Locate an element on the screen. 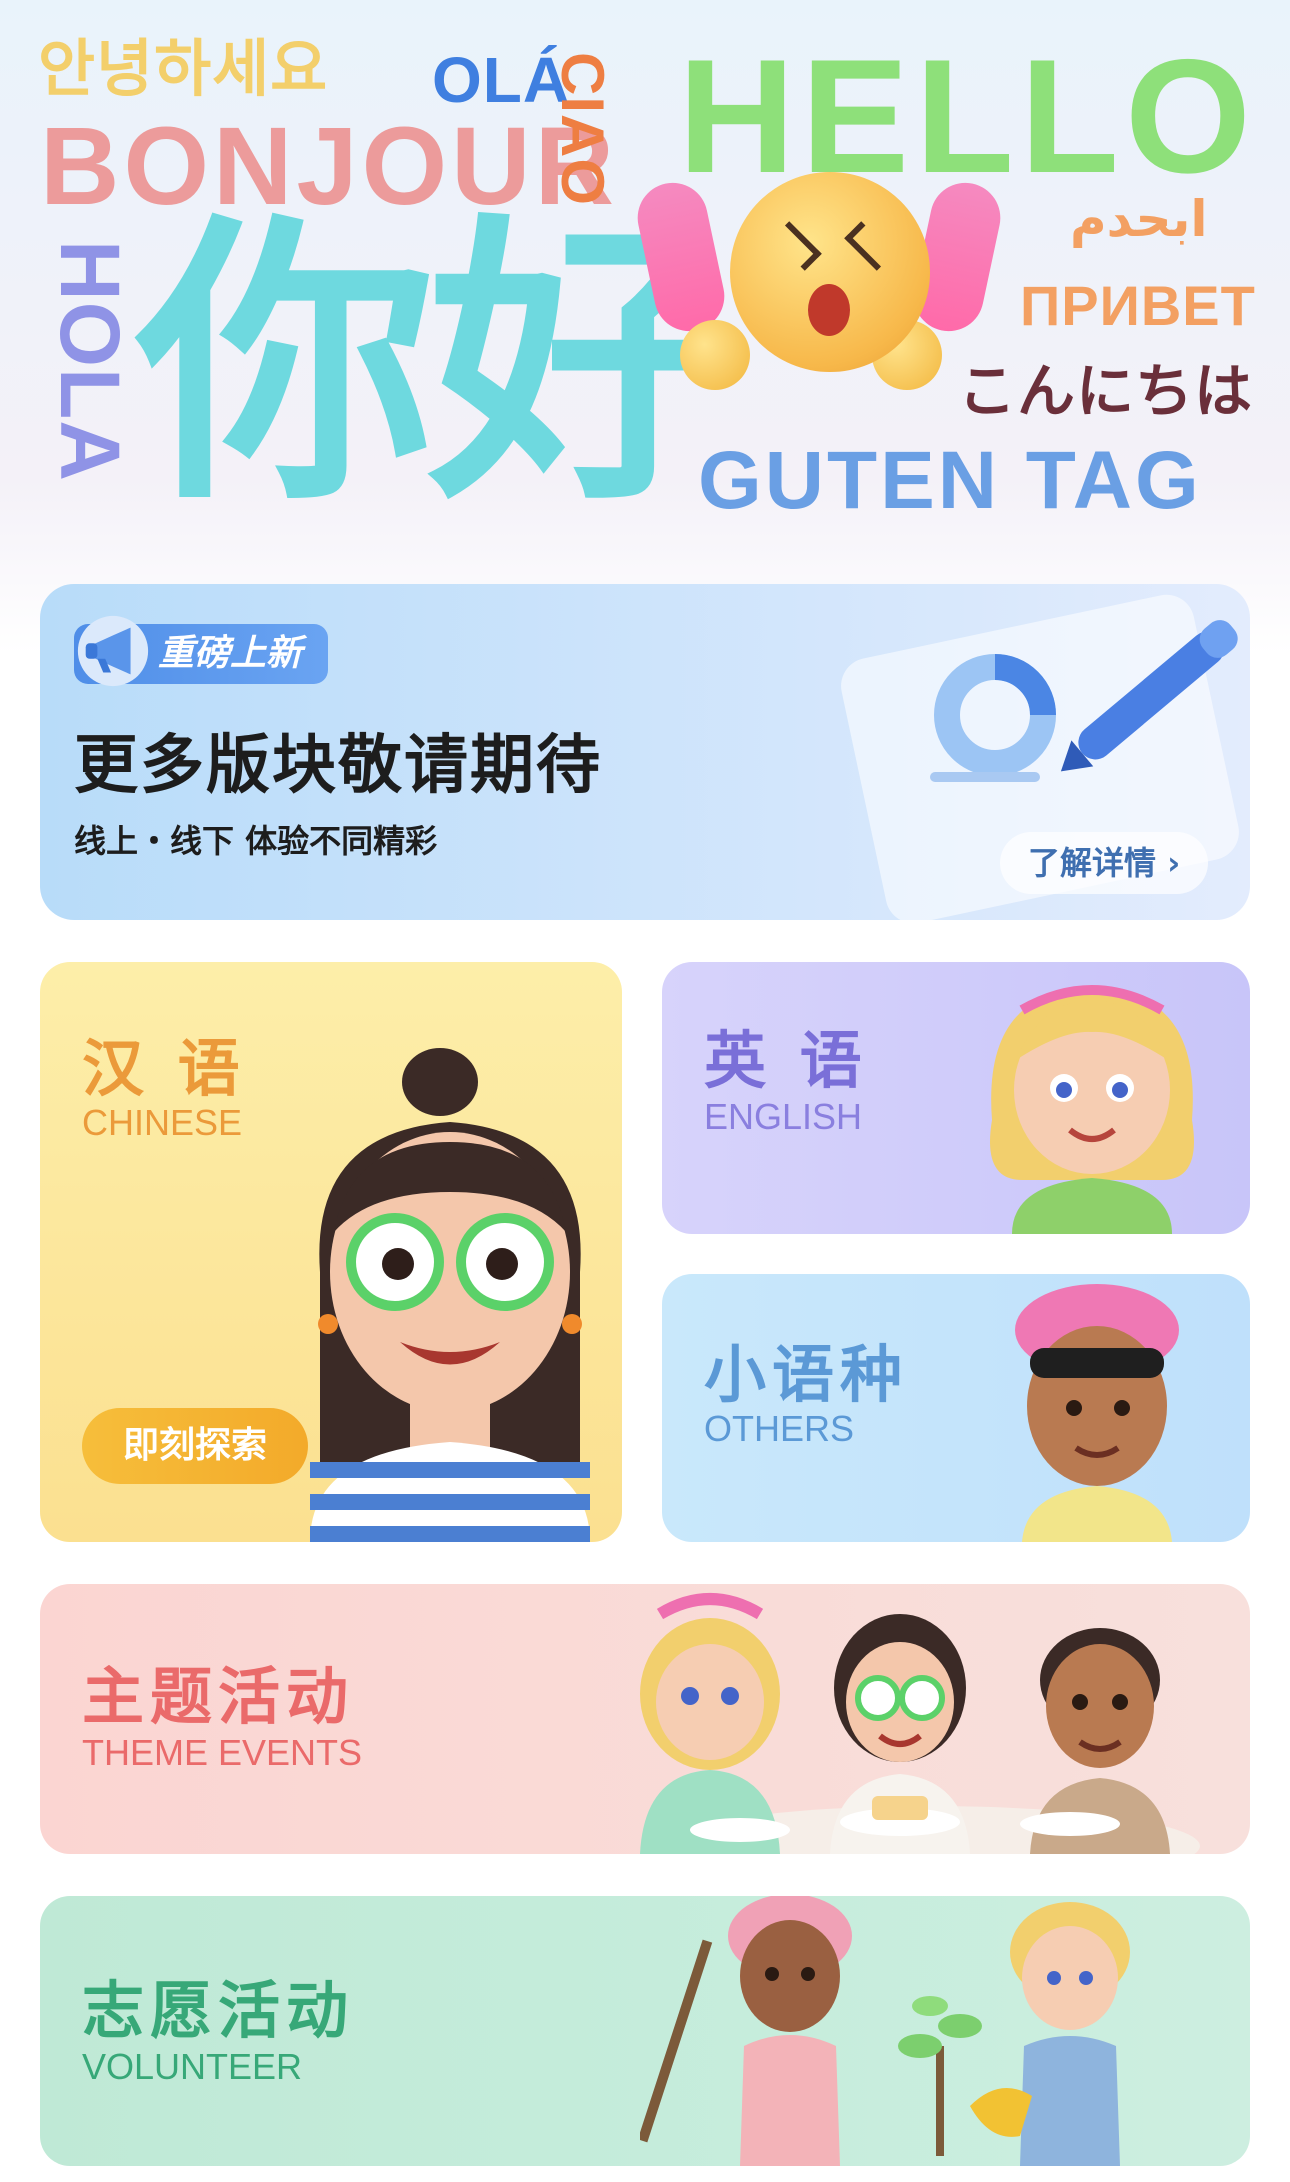 The width and height of the screenshot is (1290, 2182). greeting-italian: CIAO is located at coordinates (582, 129).